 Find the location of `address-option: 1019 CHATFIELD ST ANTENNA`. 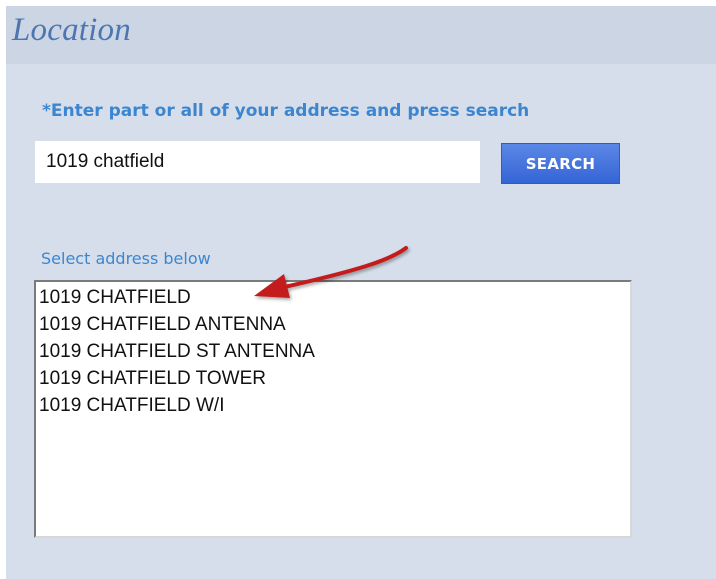

address-option: 1019 CHATFIELD ST ANTENNA is located at coordinates (334, 351).